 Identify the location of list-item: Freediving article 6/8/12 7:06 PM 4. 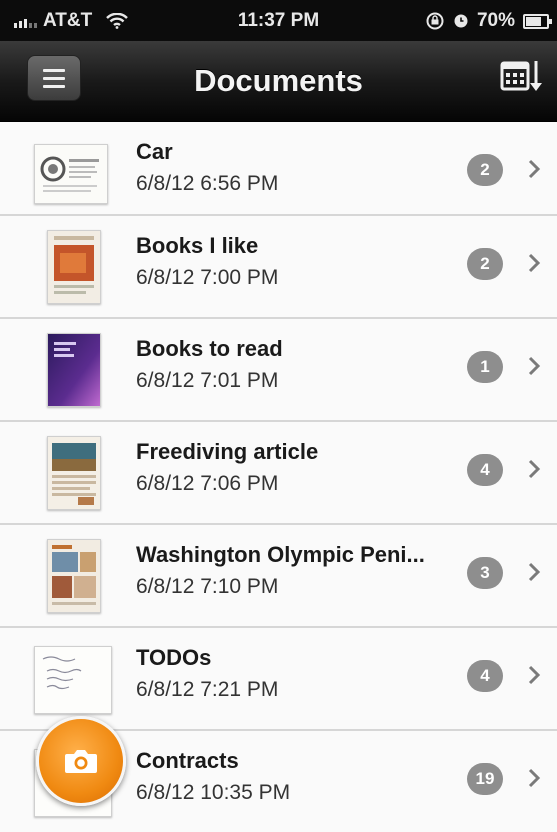
(278, 473).